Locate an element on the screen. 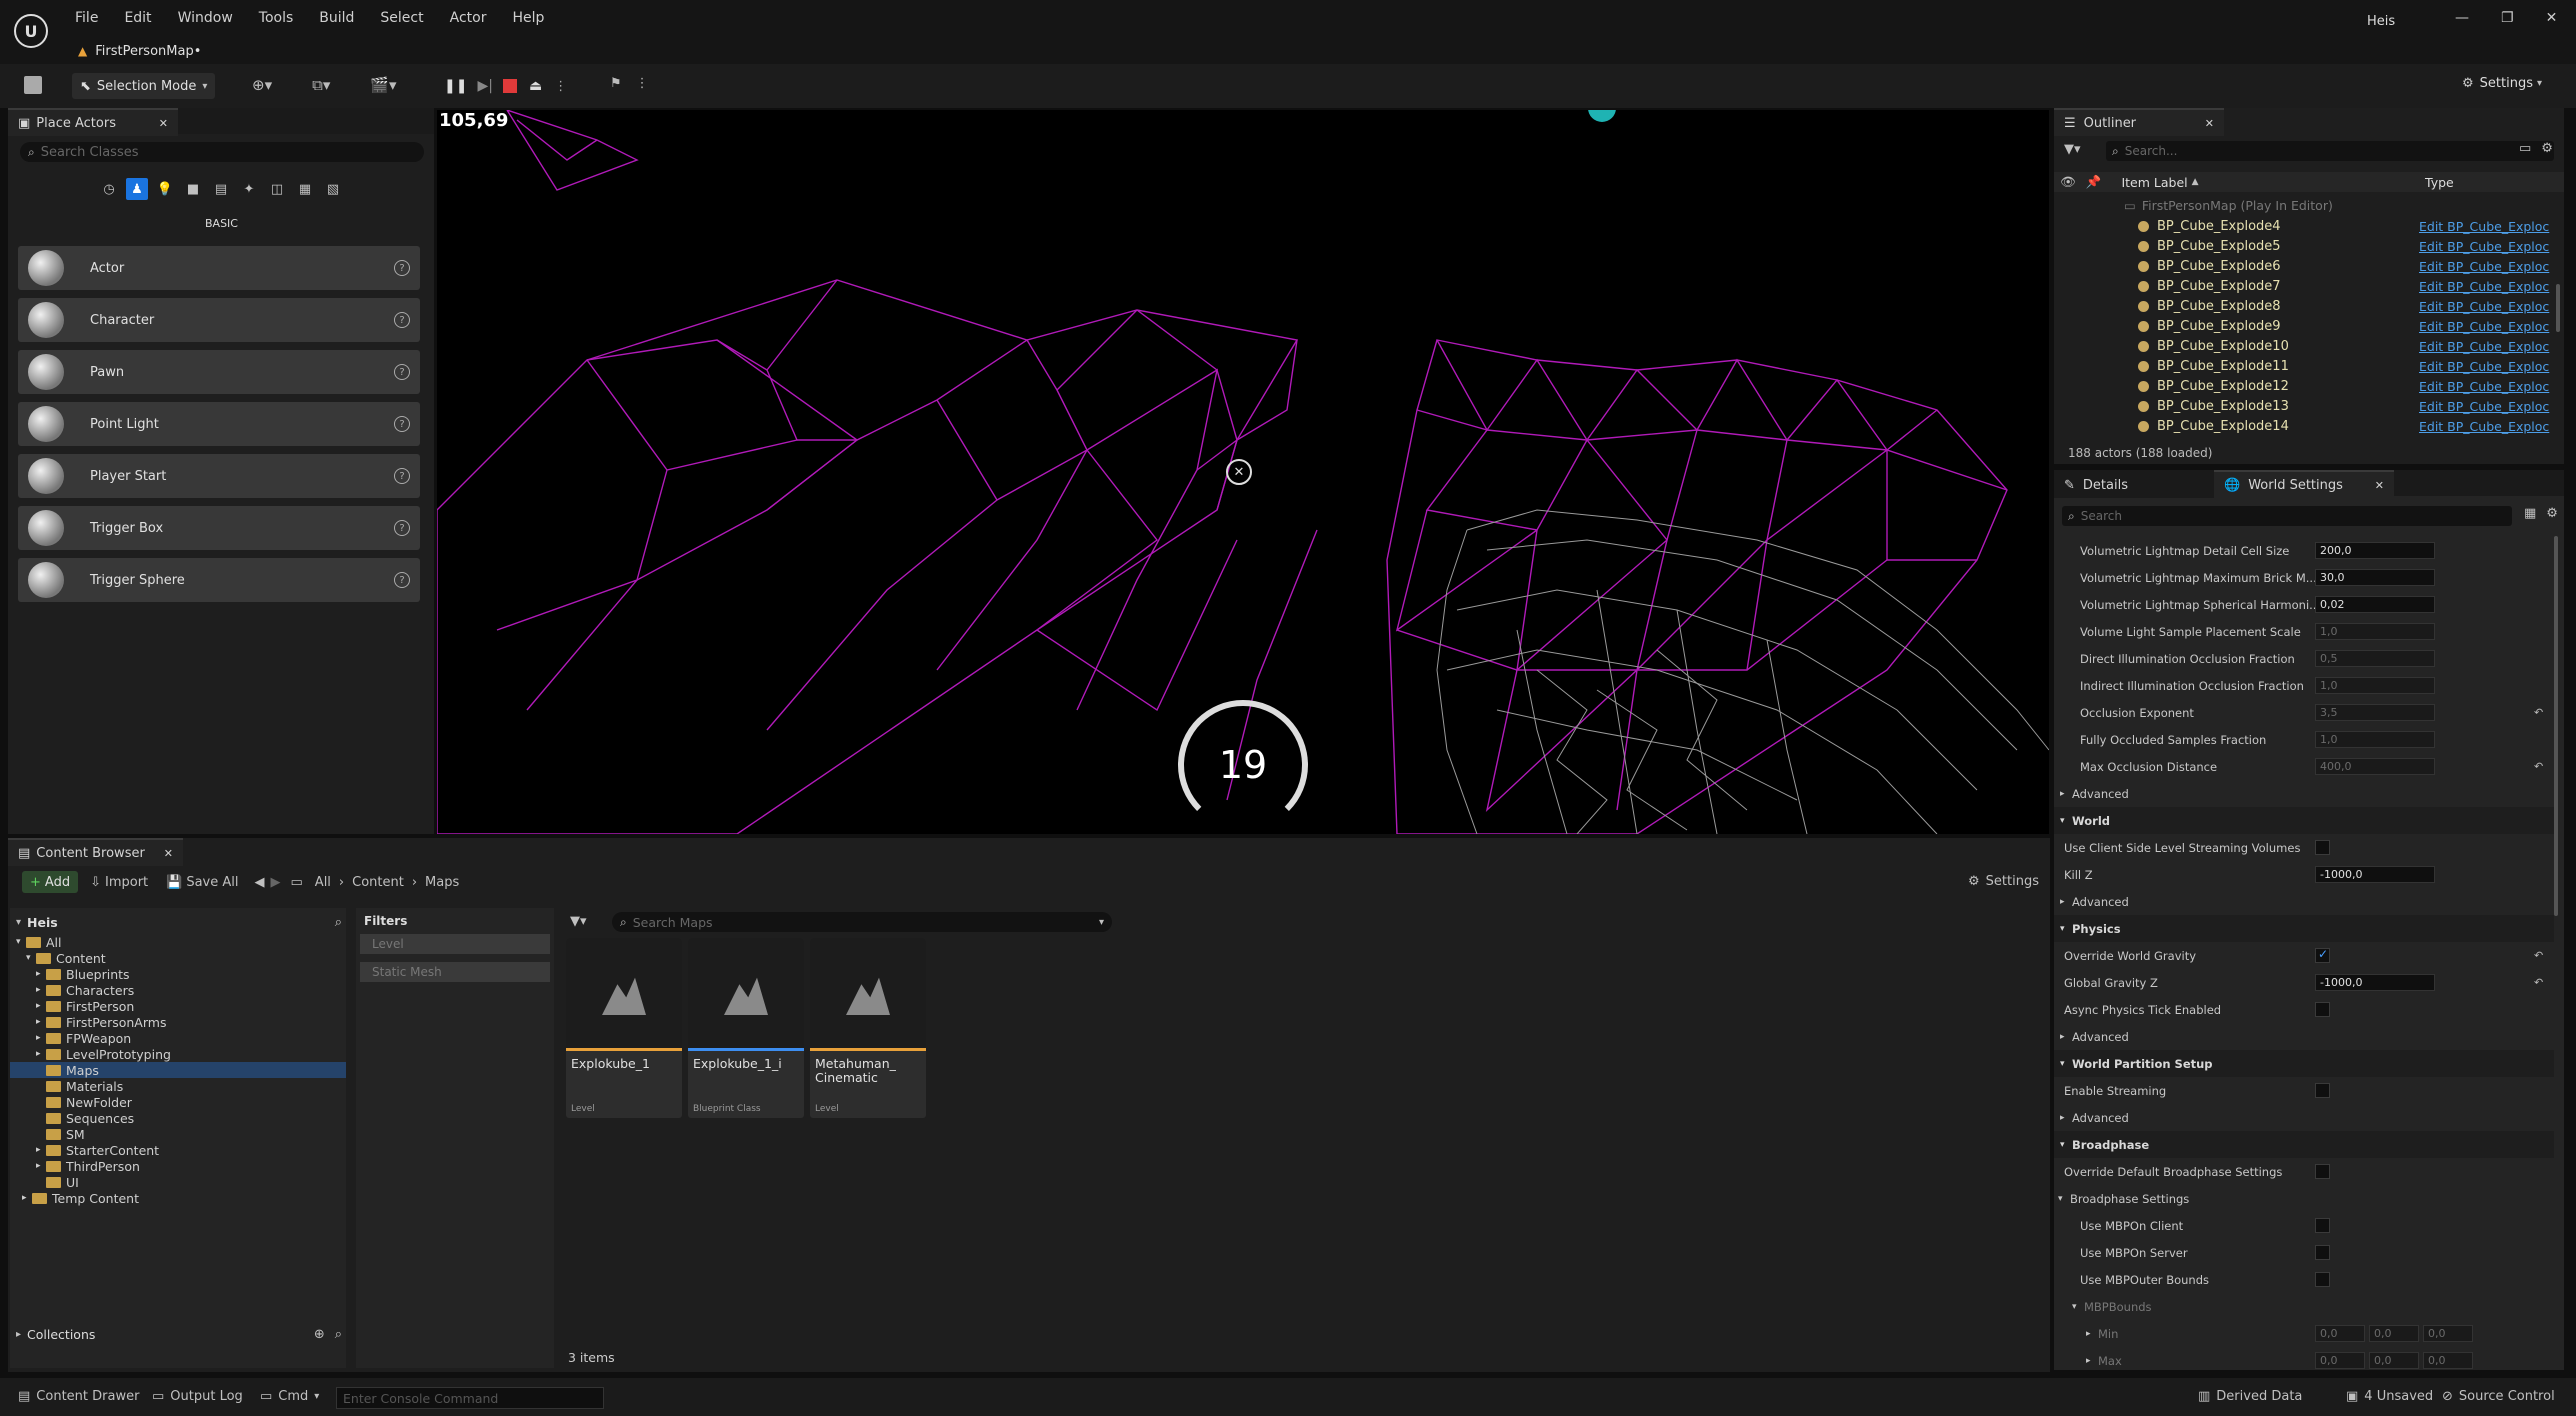 The height and width of the screenshot is (1416, 2576). cinematic-icon: ▤ is located at coordinates (221, 189).